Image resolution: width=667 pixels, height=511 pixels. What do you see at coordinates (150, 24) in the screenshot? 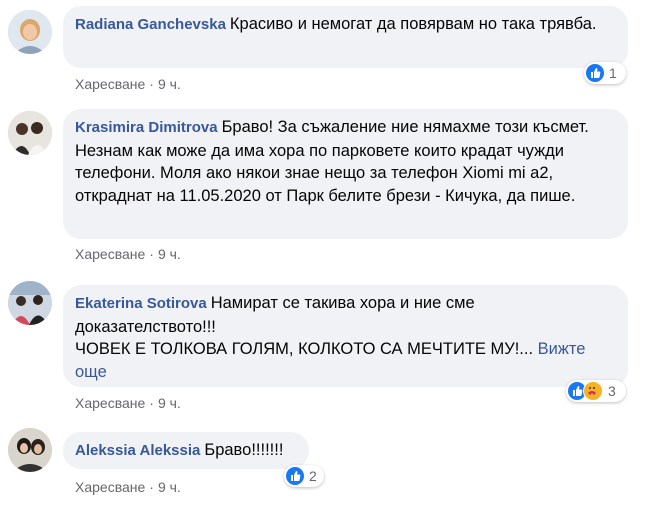
I see `comment-author: Radiana Ganchevska` at bounding box center [150, 24].